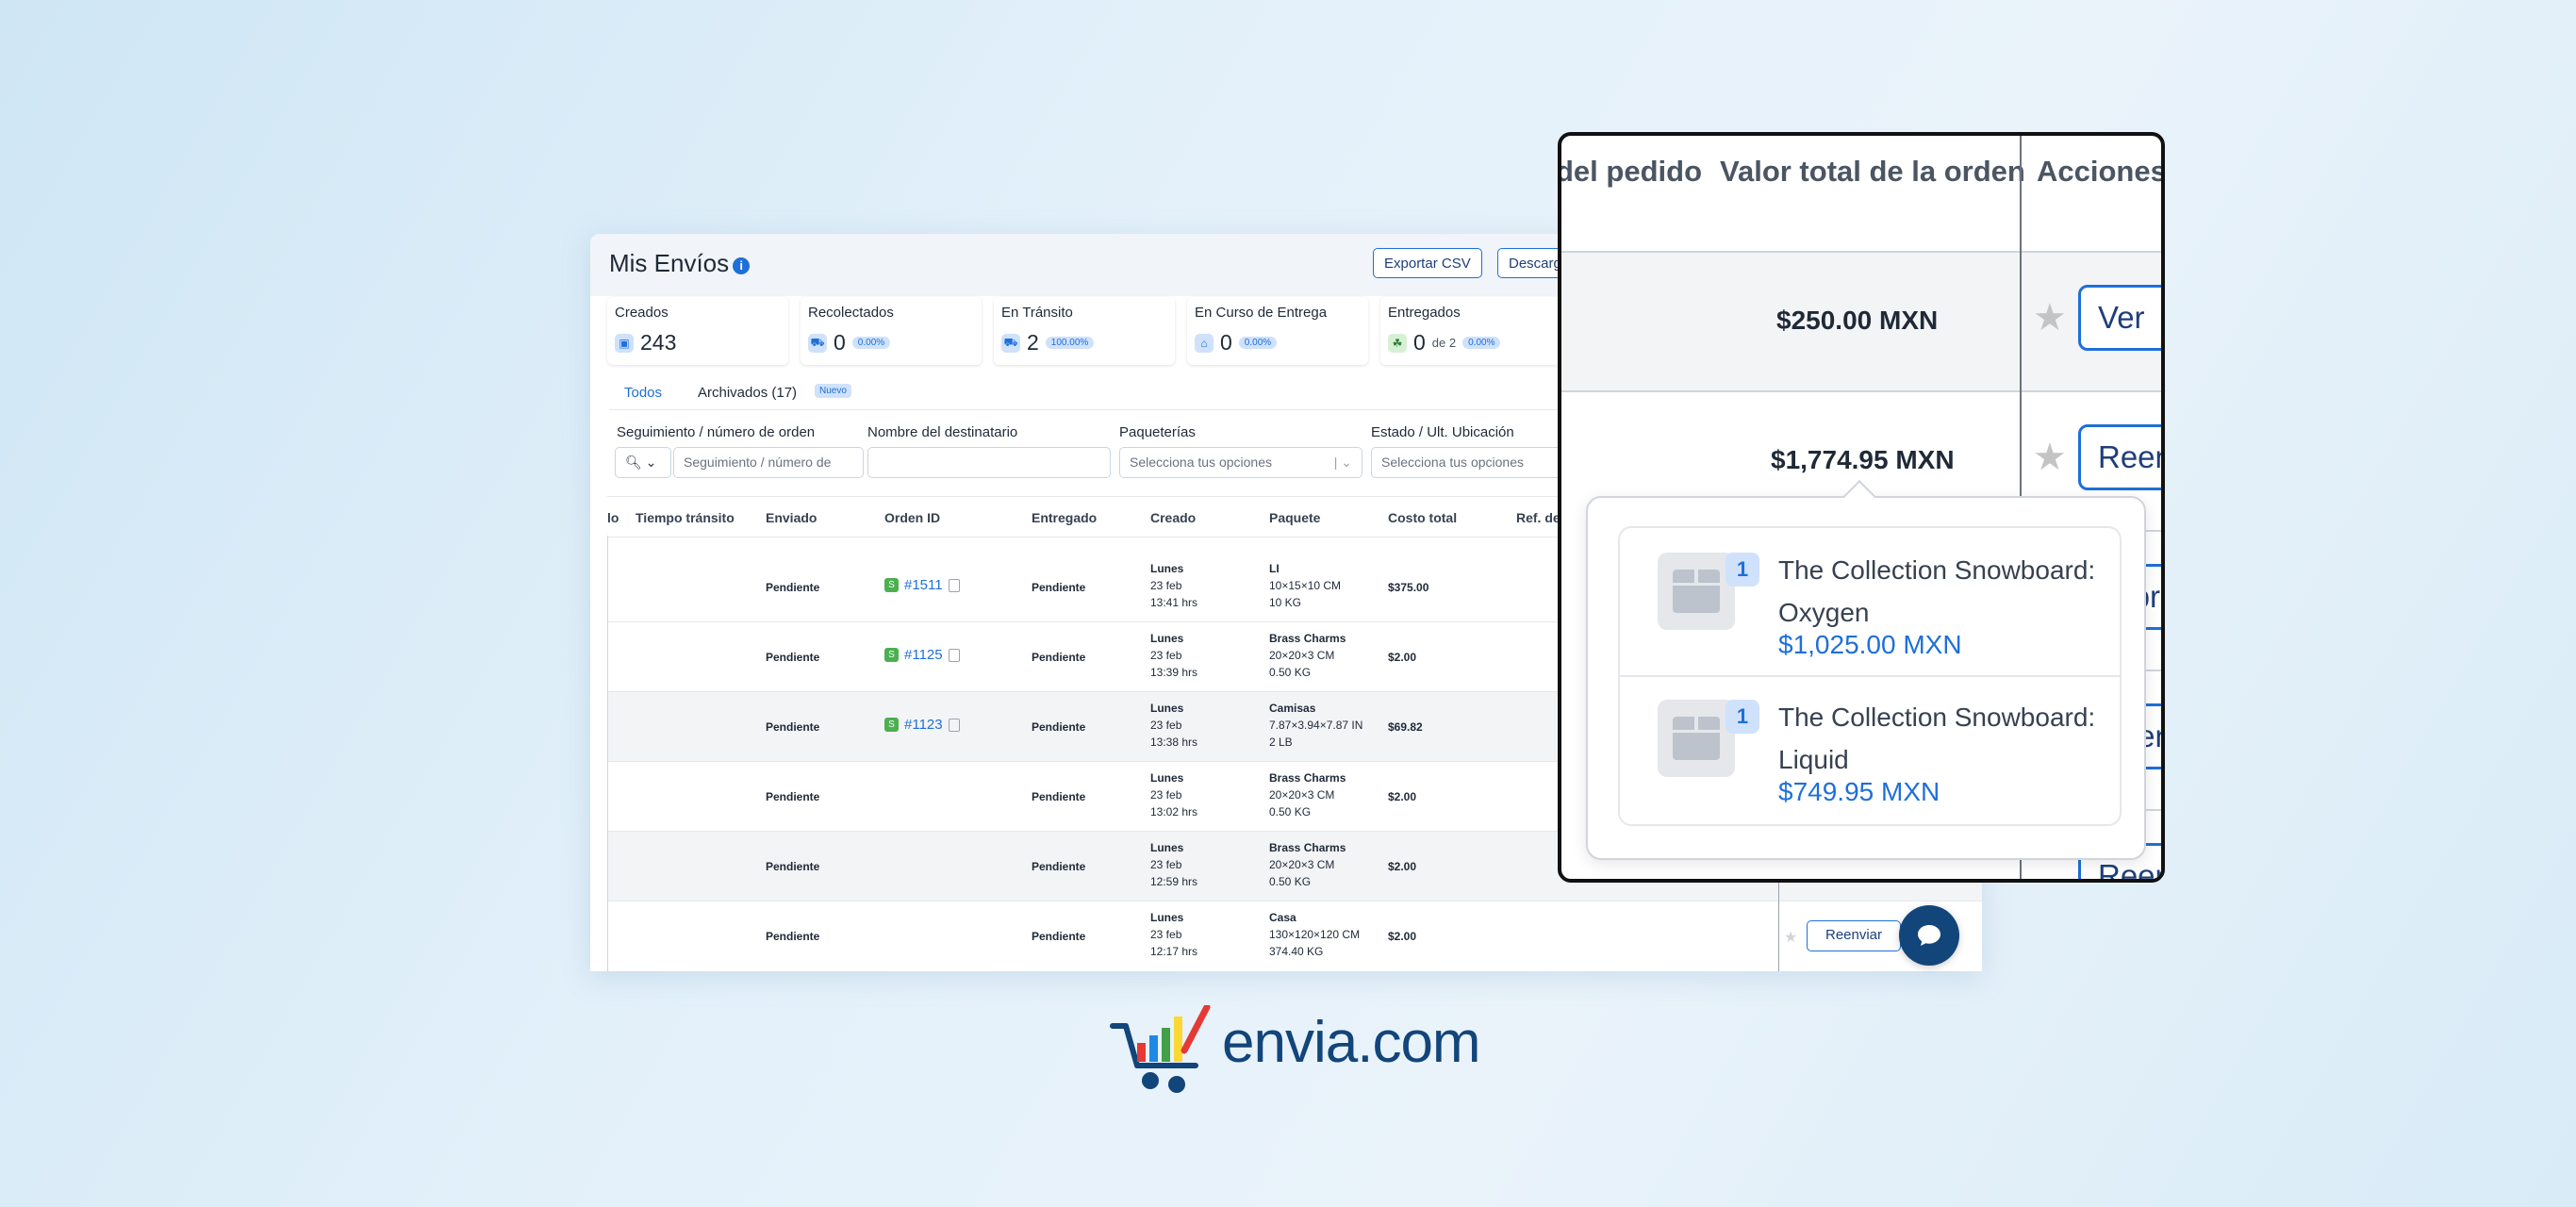 The image size is (2576, 1207). Describe the element at coordinates (613, 517) in the screenshot. I see `col-header: lo` at that location.